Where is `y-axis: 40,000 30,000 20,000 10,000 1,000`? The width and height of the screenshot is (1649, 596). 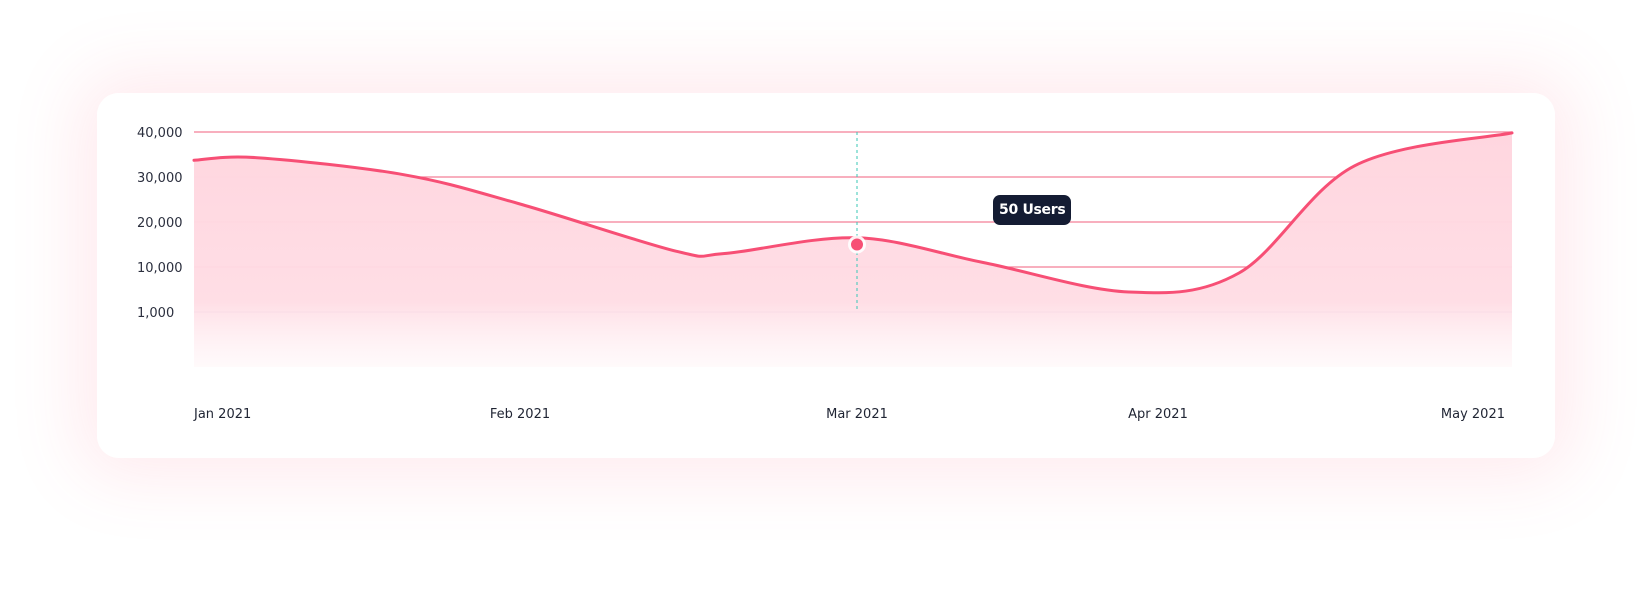 y-axis: 40,000 30,000 20,000 10,000 1,000 is located at coordinates (160, 223).